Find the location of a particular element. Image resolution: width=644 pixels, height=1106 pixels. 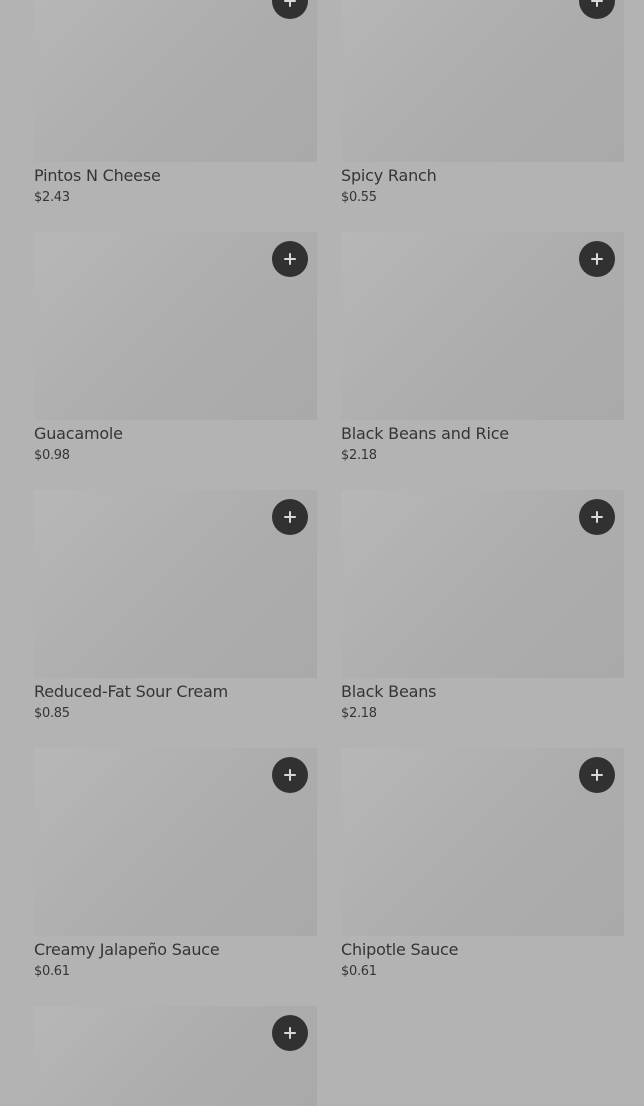

menu-item-card: Creamy Jalapeño Sauce $0.61 is located at coordinates (175, 863).